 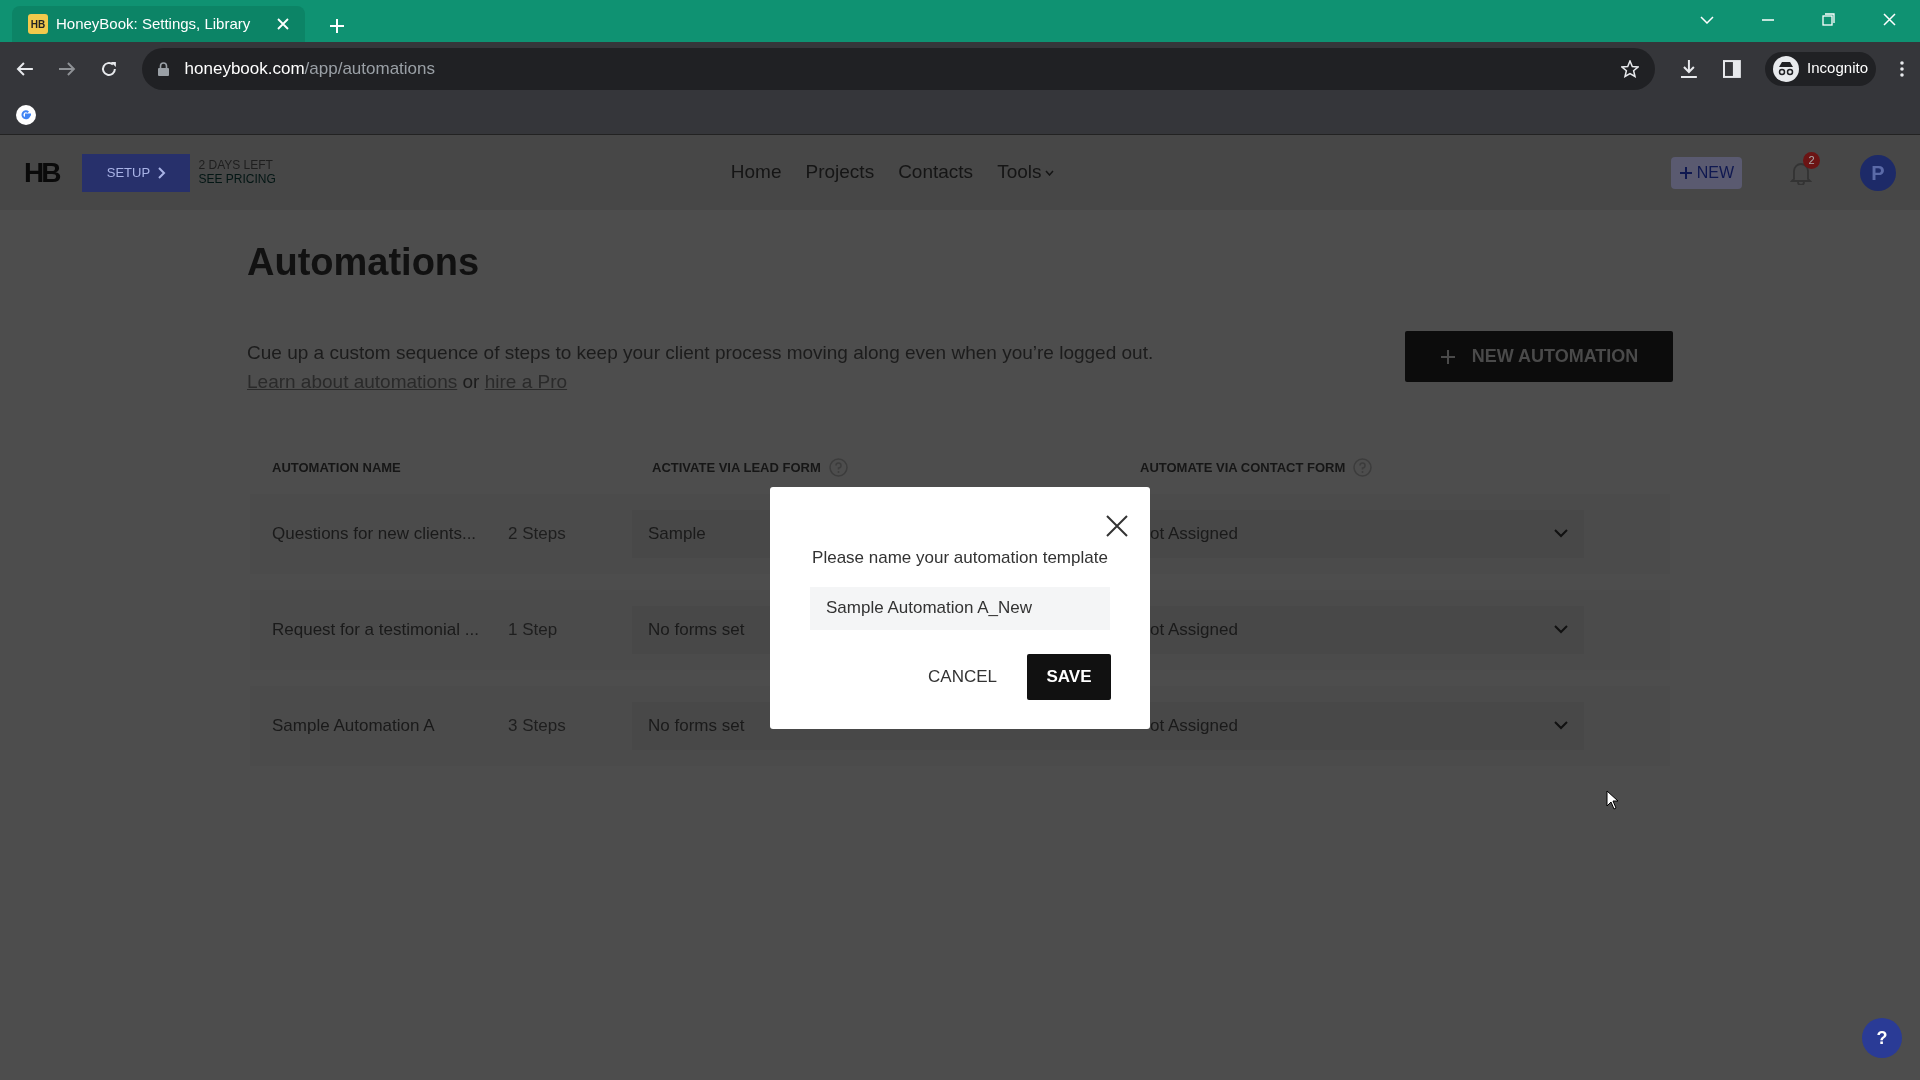 I want to click on minimize-icon, so click(x=1768, y=19).